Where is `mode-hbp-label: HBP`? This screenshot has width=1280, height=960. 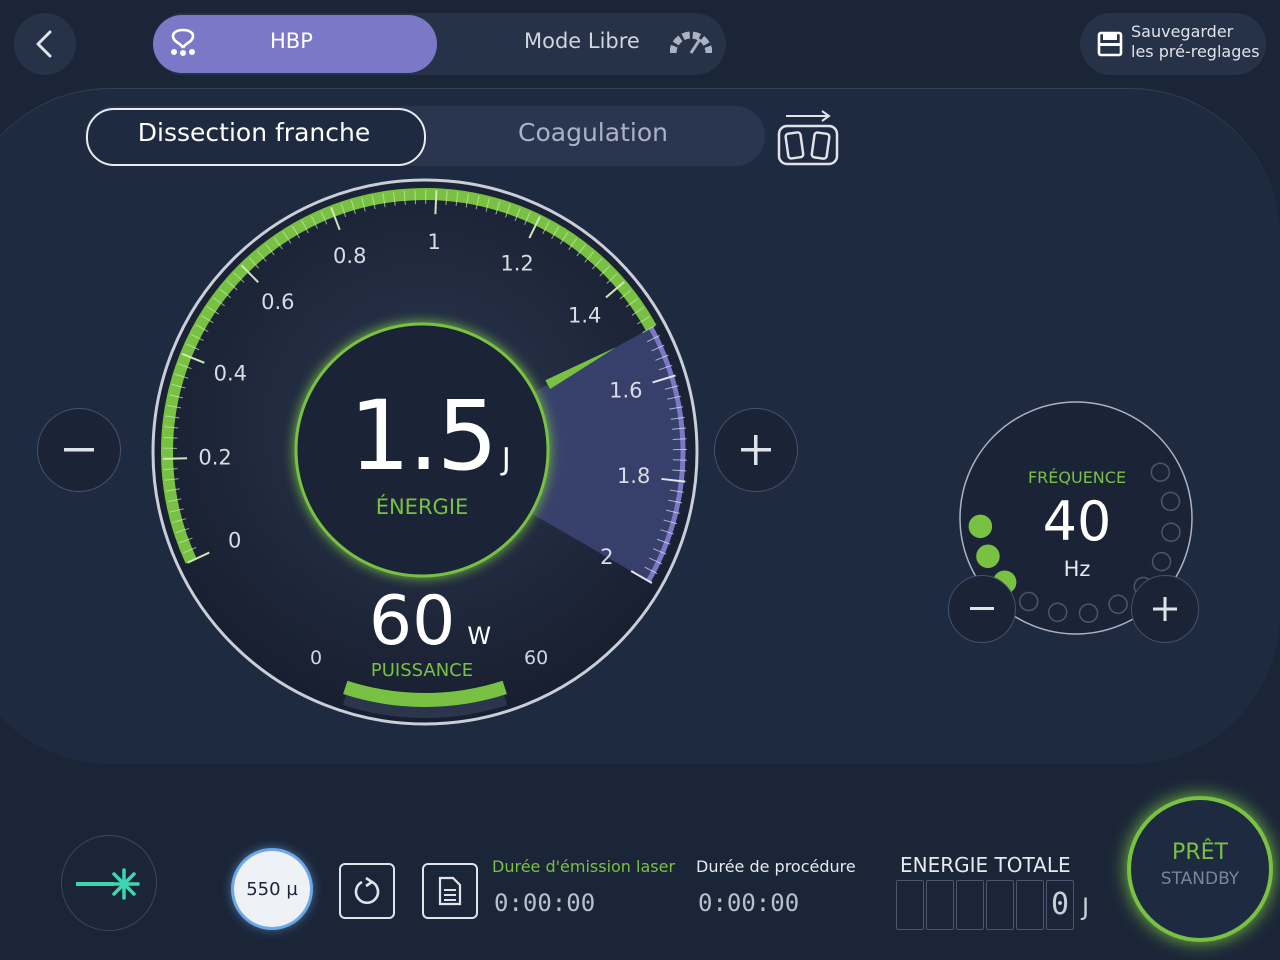
mode-hbp-label: HBP is located at coordinates (291, 41).